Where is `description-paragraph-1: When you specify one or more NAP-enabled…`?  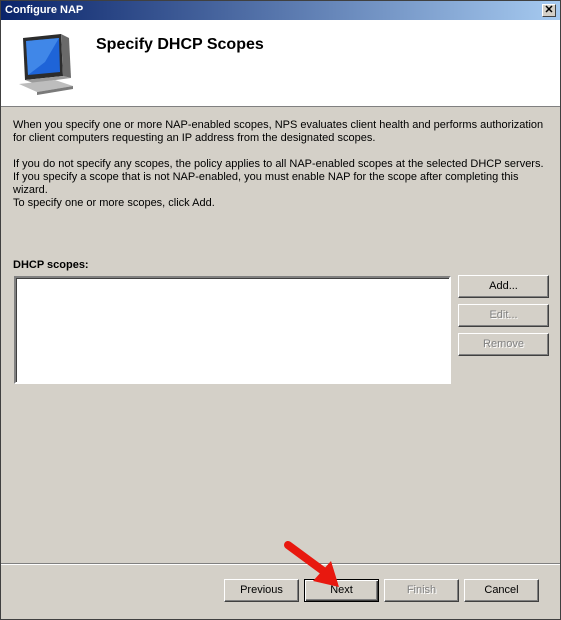 description-paragraph-1: When you specify one or more NAP-enabled… is located at coordinates (278, 131).